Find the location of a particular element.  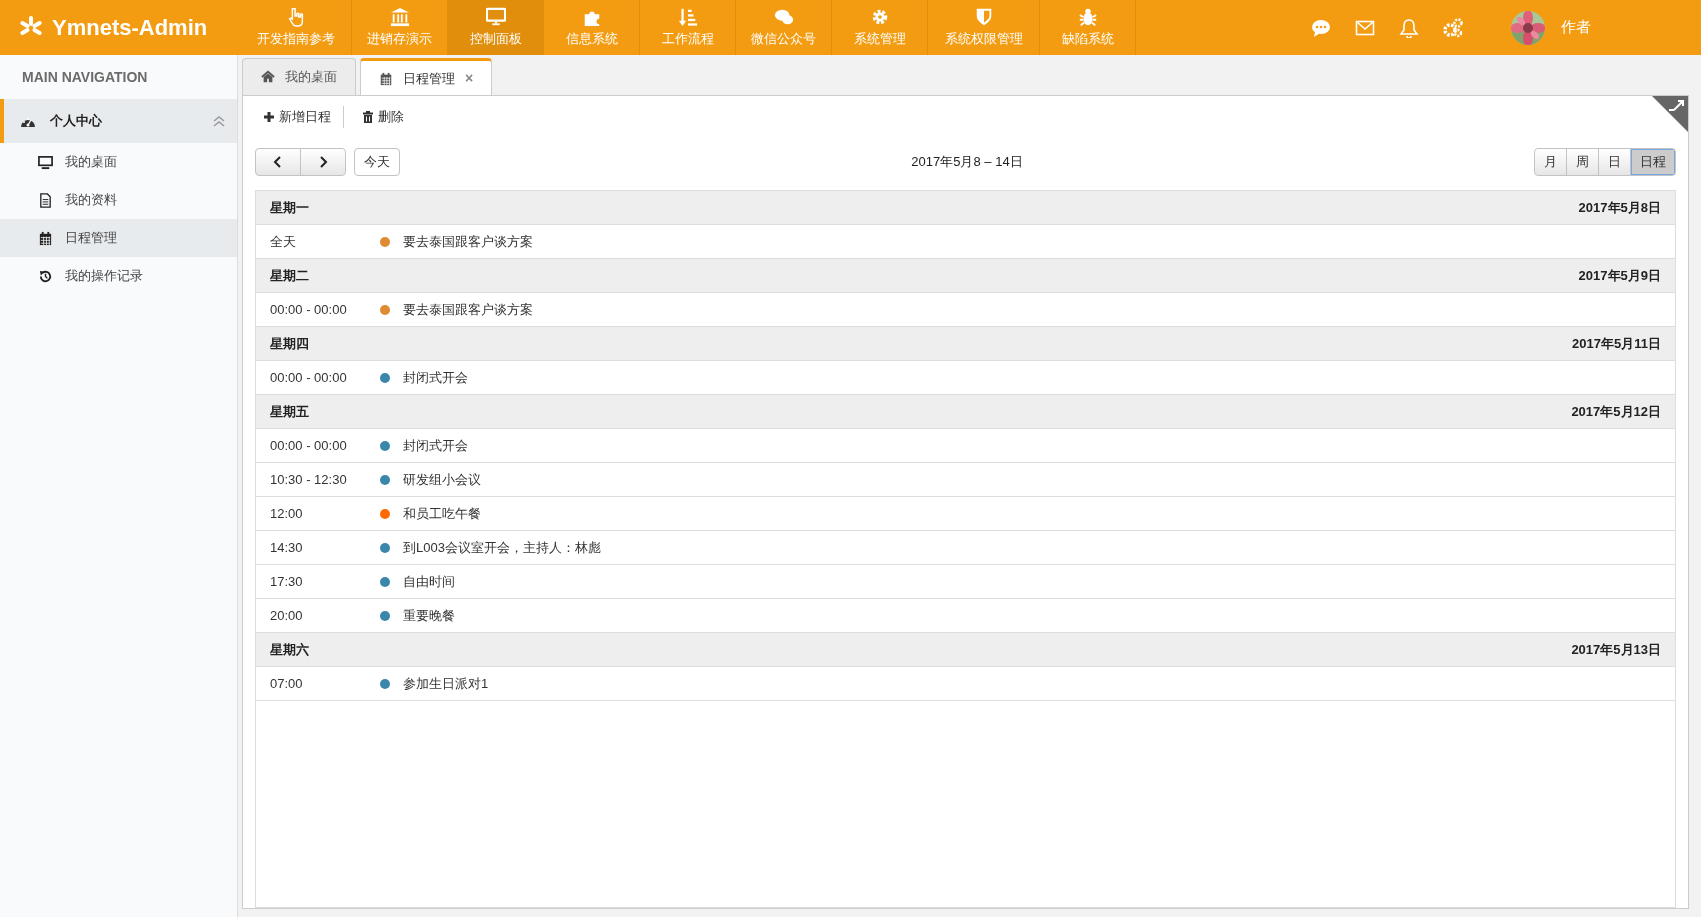

today-button: 今天 is located at coordinates (377, 162).